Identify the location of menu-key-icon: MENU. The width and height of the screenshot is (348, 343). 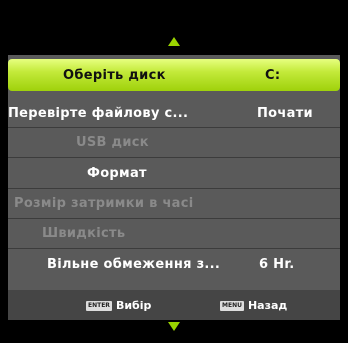
(232, 305).